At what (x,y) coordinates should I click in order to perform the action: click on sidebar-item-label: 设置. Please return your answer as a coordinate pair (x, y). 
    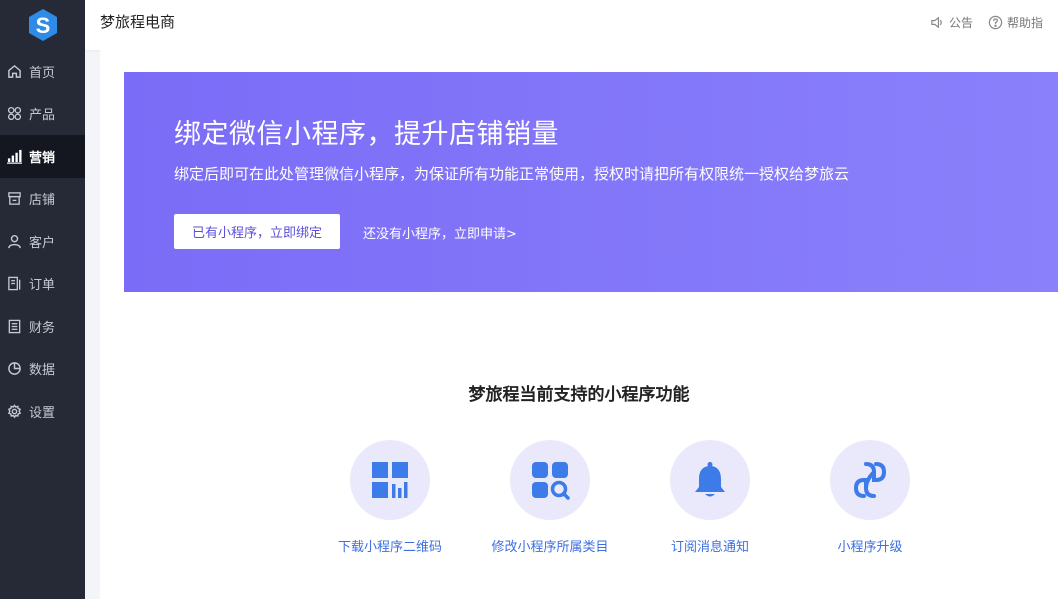
    Looking at the image, I should click on (42, 413).